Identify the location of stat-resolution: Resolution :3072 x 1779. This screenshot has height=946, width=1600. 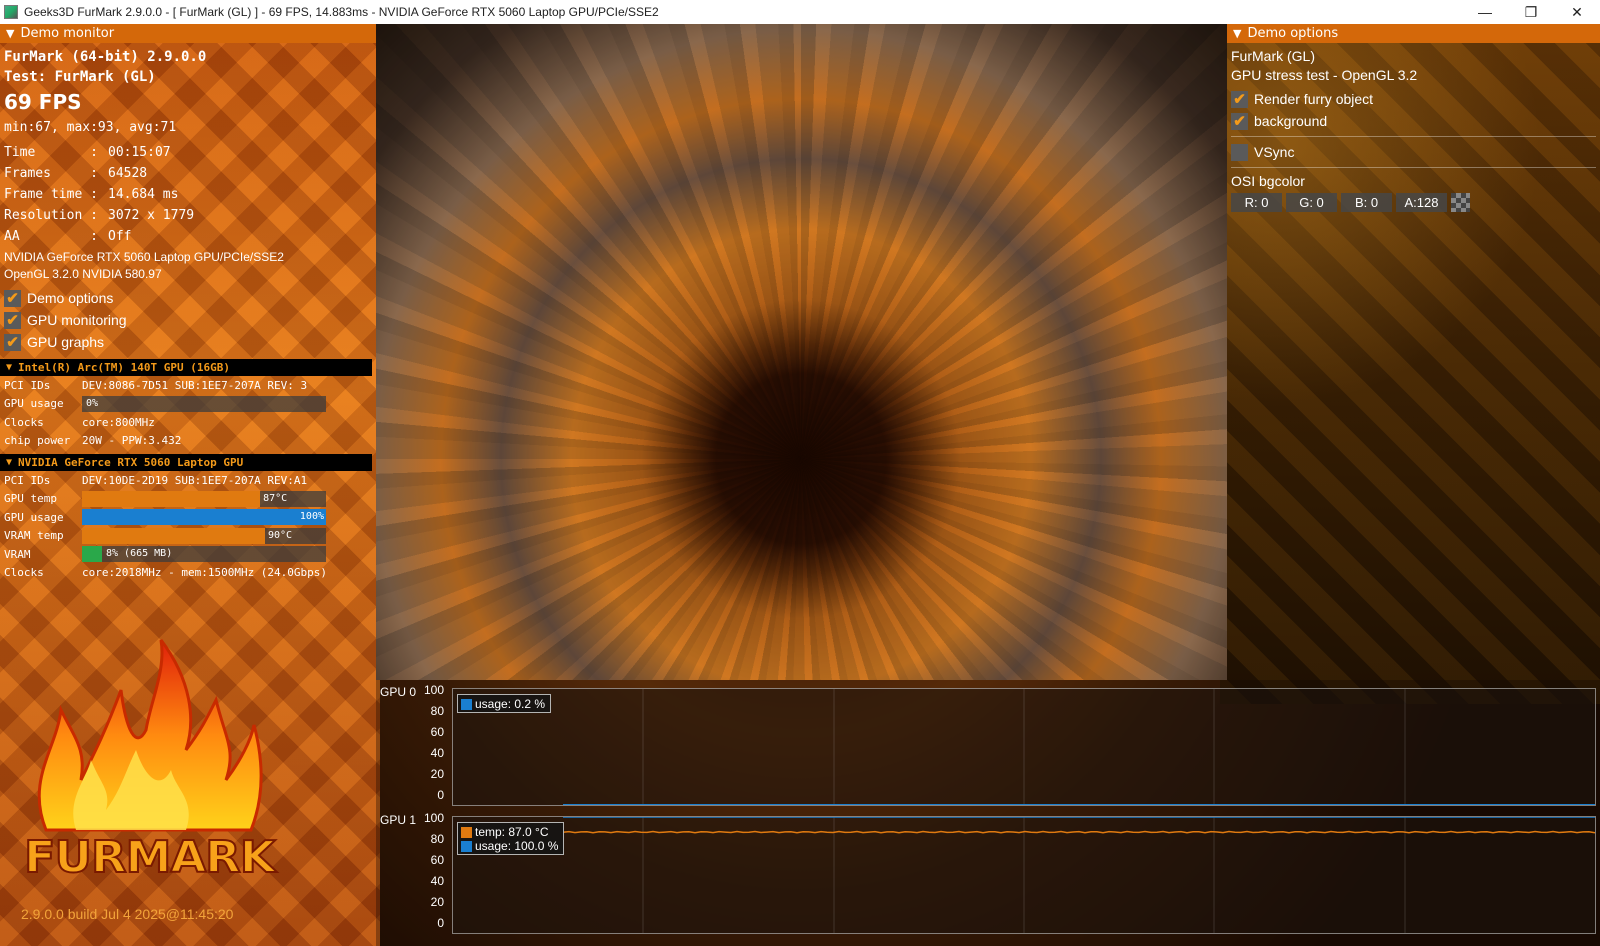
(99, 215).